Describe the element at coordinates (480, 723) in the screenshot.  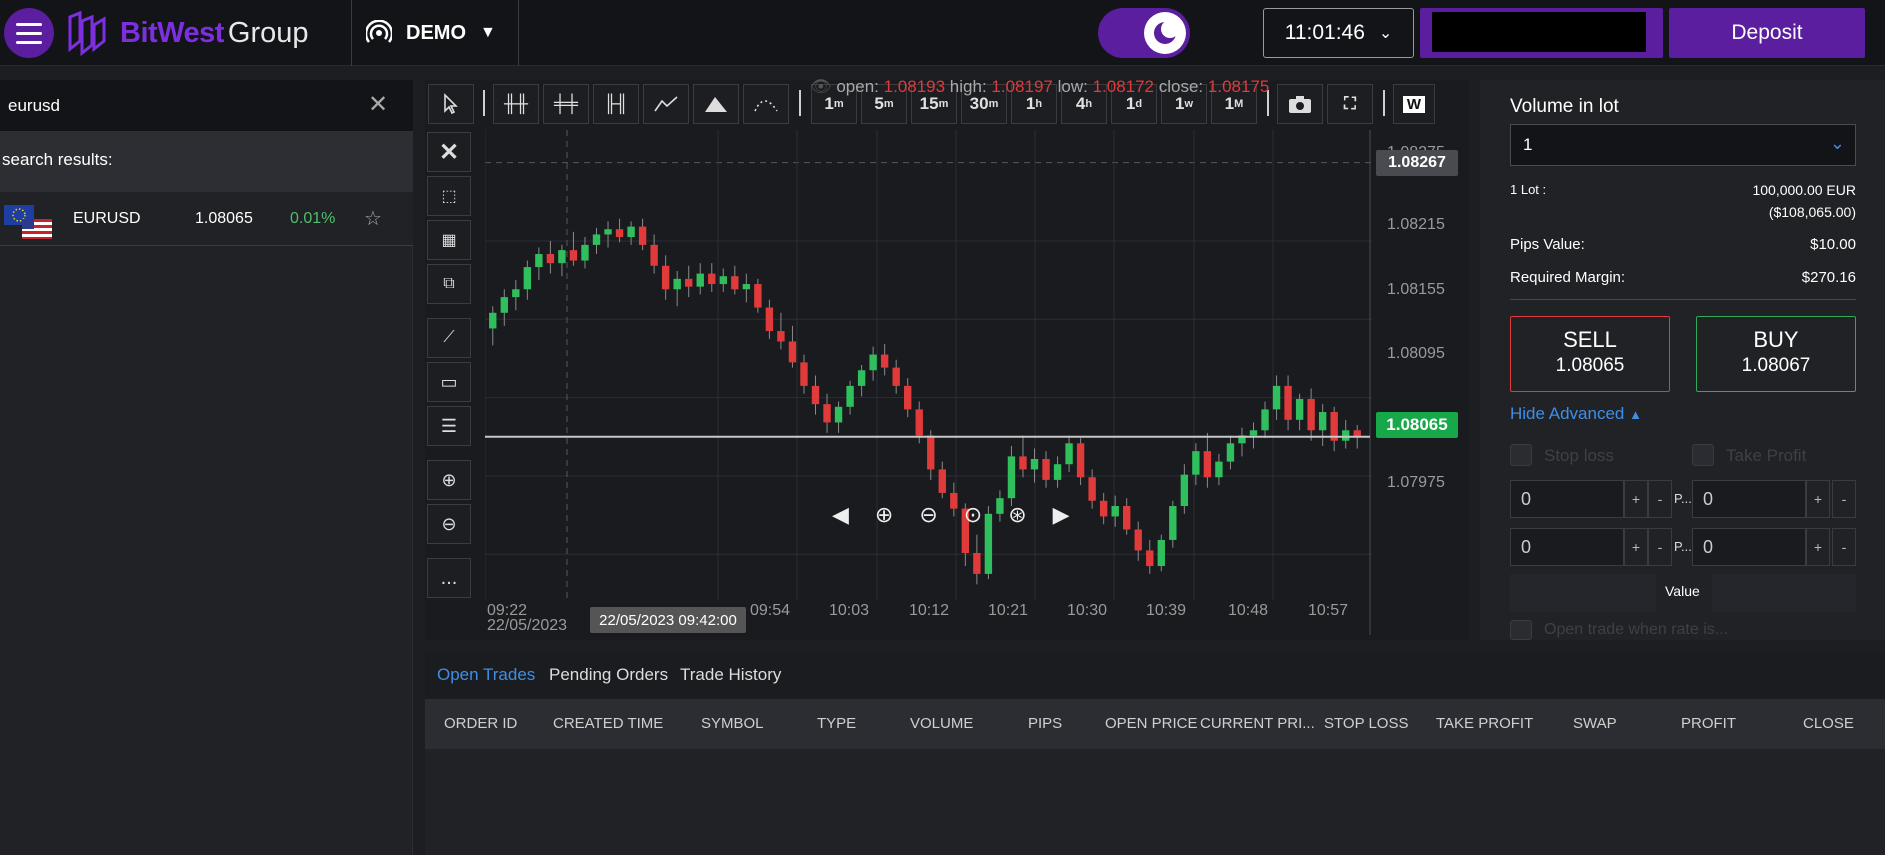
I see `col-order-id: ORDER ID` at that location.